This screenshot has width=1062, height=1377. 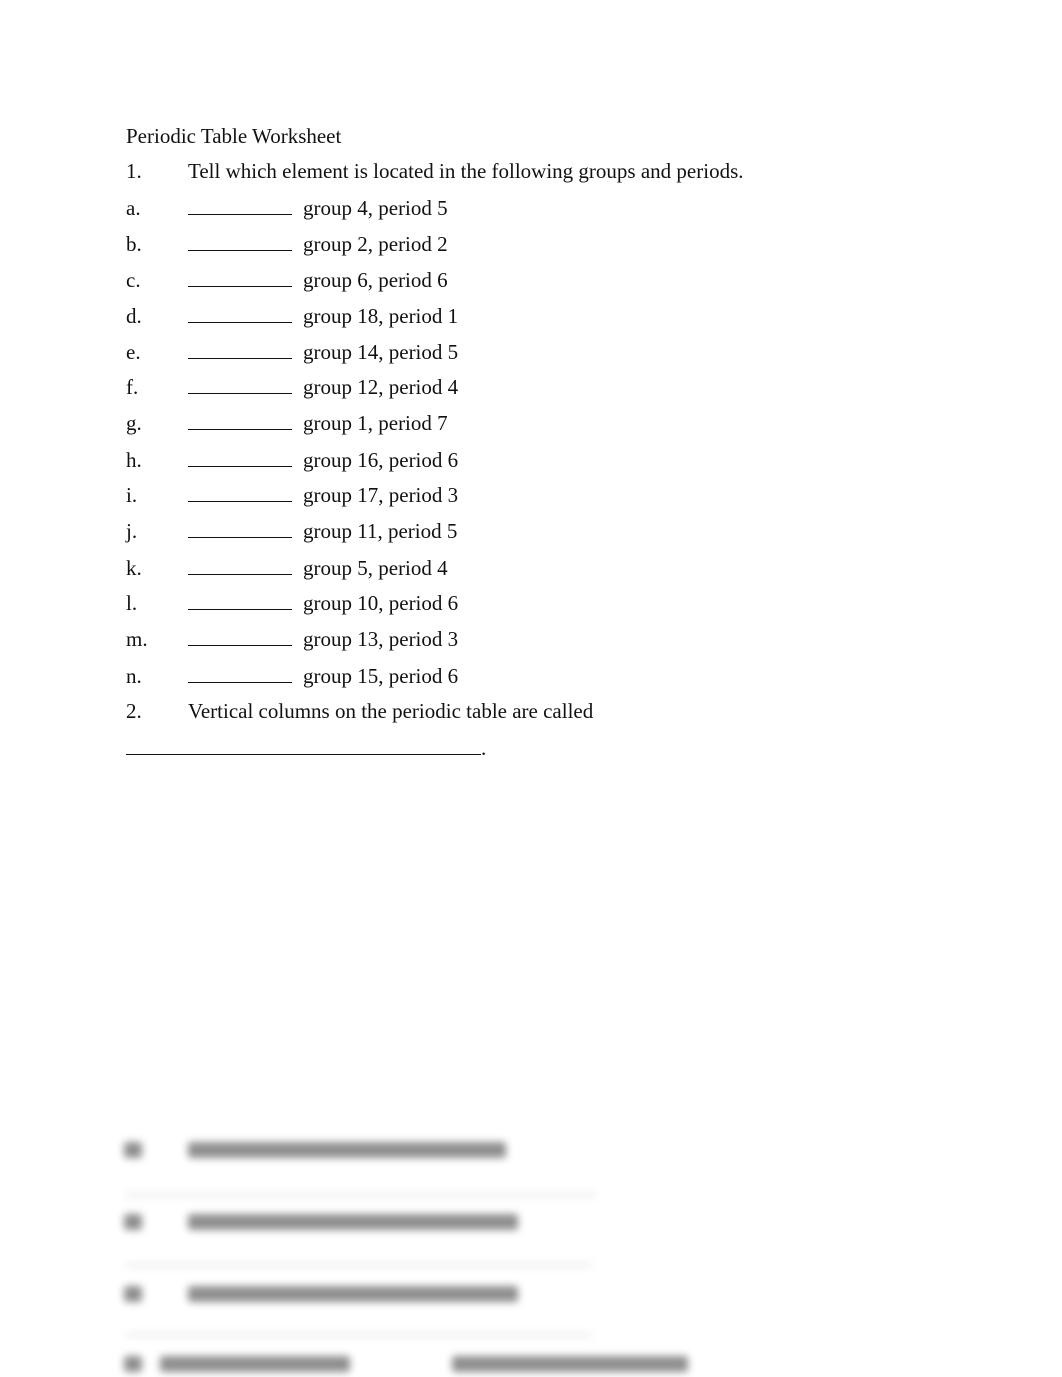 I want to click on item-text: group 12, period 4, so click(x=381, y=387).